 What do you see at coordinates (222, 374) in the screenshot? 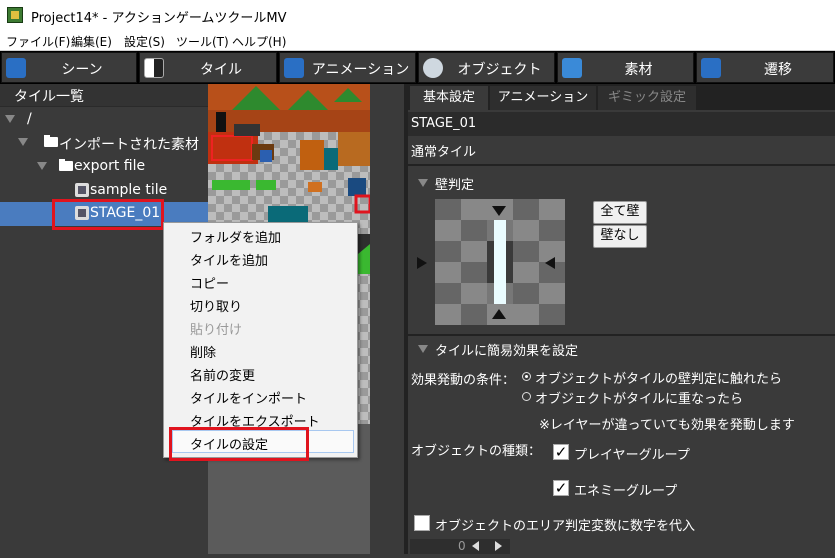
I see `menu-rename: 名前の変更` at bounding box center [222, 374].